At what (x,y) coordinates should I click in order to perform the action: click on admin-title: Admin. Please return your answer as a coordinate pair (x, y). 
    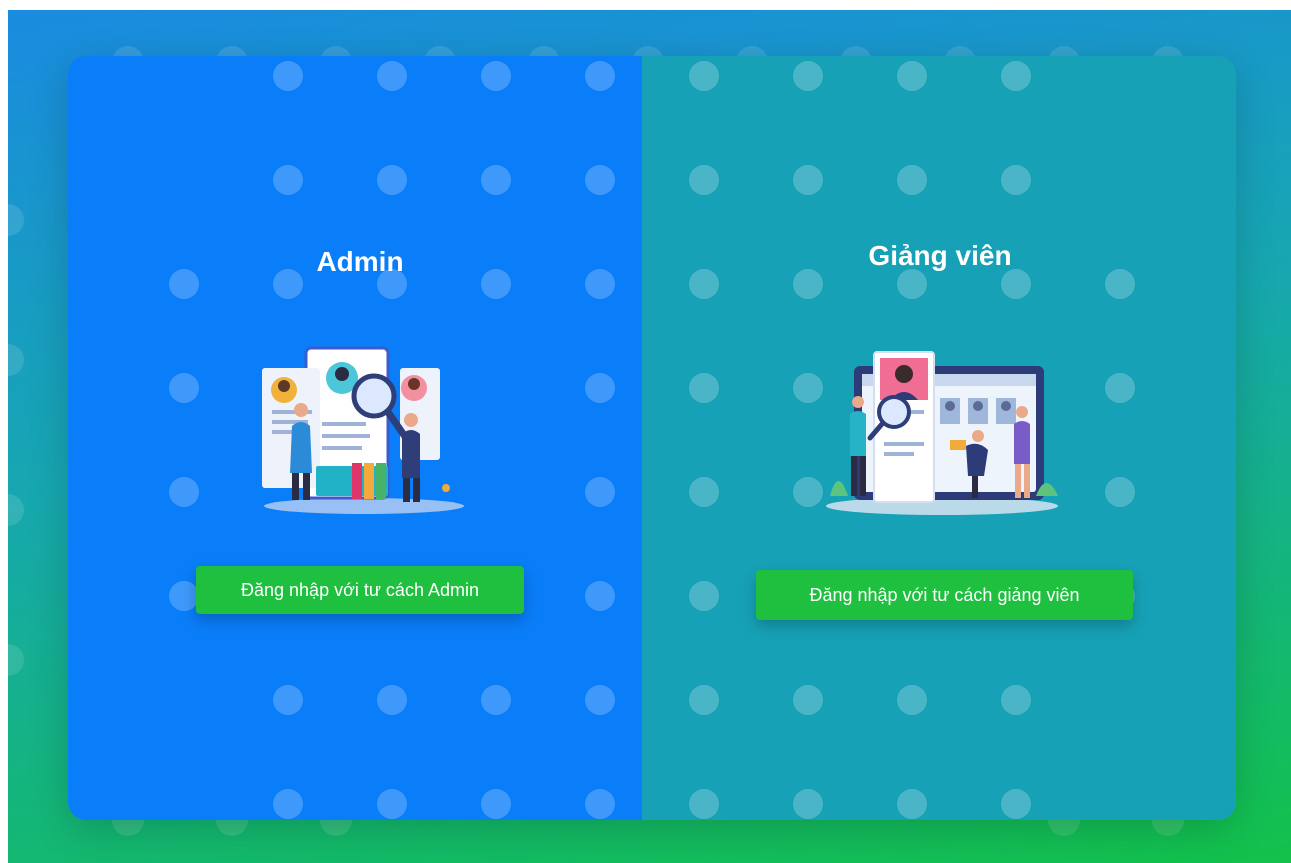
    Looking at the image, I should click on (360, 261).